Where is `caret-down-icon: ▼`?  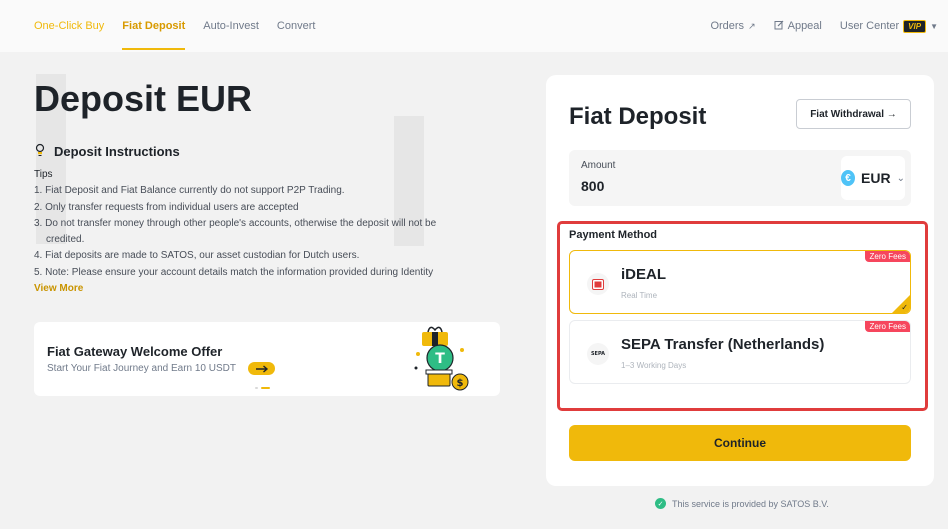 caret-down-icon: ▼ is located at coordinates (934, 26).